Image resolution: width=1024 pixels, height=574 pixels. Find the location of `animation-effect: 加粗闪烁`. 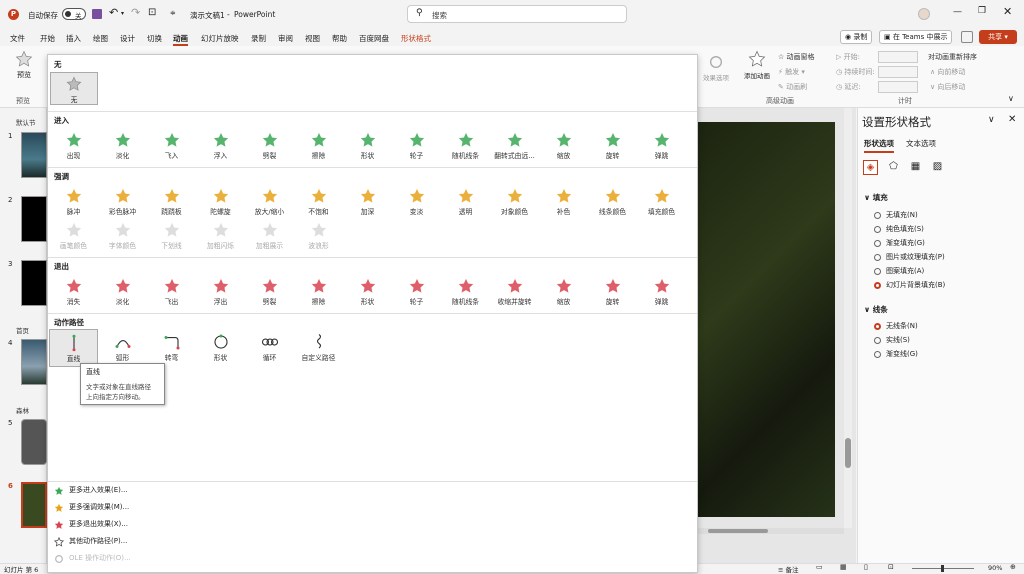

animation-effect: 加粗闪烁 is located at coordinates (220, 236).